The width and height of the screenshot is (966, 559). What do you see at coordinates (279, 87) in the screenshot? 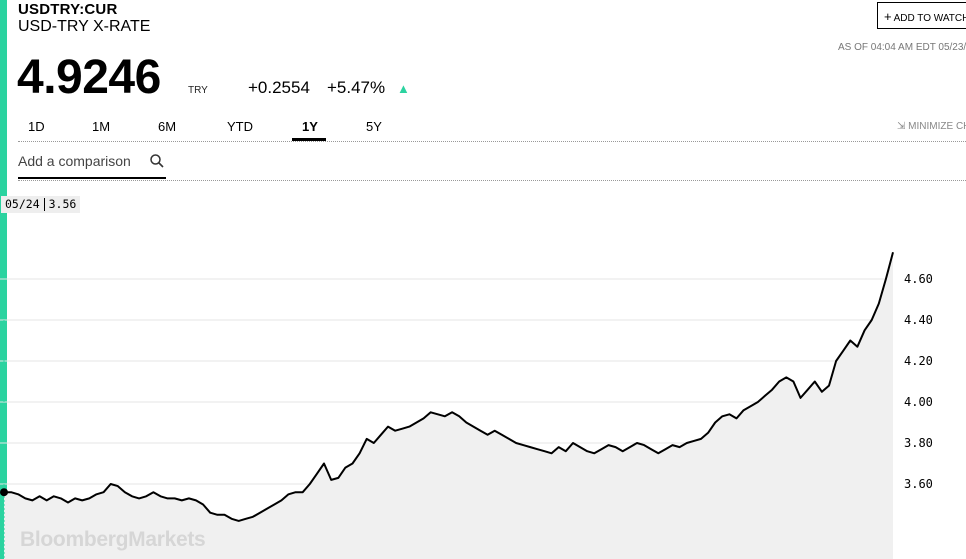
I see `price-change: +0.2554` at bounding box center [279, 87].